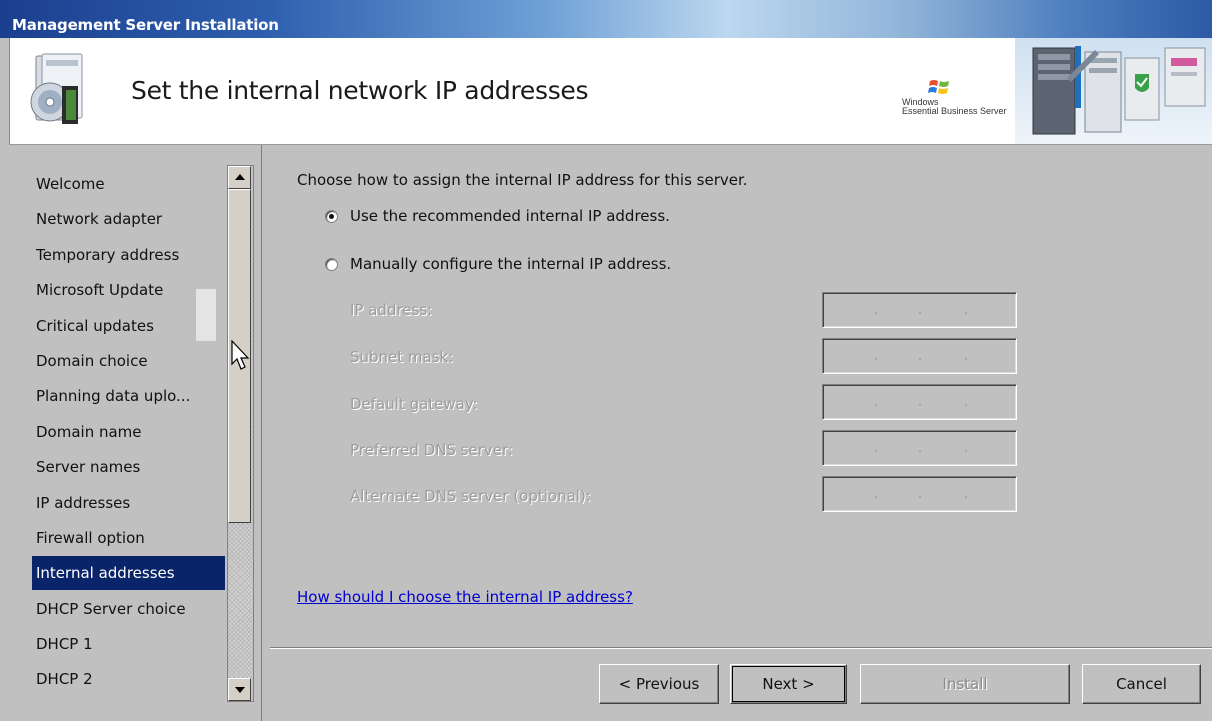  Describe the element at coordinates (331, 264) in the screenshot. I see `radio-manual` at that location.